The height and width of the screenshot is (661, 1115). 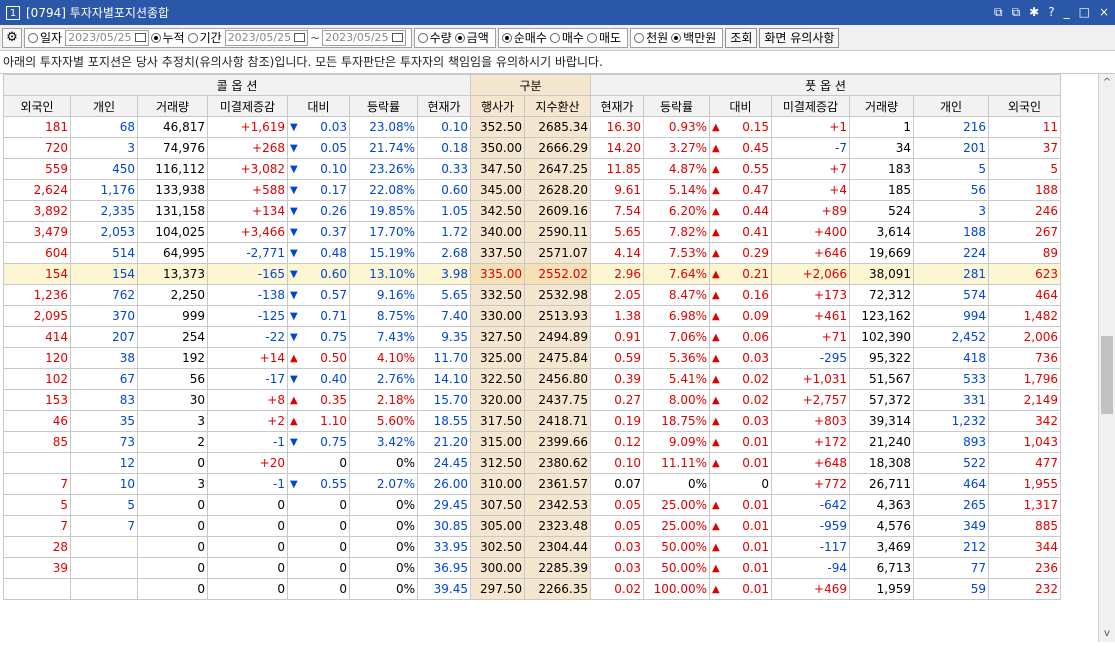 What do you see at coordinates (497, 421) in the screenshot?
I see `table-cell: 317.50` at bounding box center [497, 421].